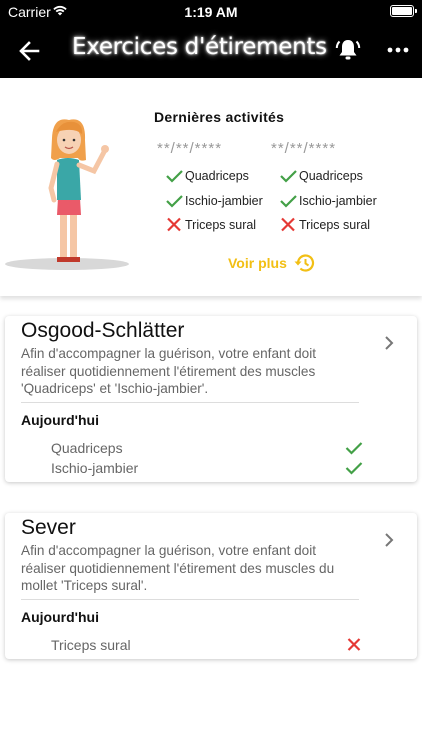  Describe the element at coordinates (48, 527) in the screenshot. I see `card-title: Sever` at that location.